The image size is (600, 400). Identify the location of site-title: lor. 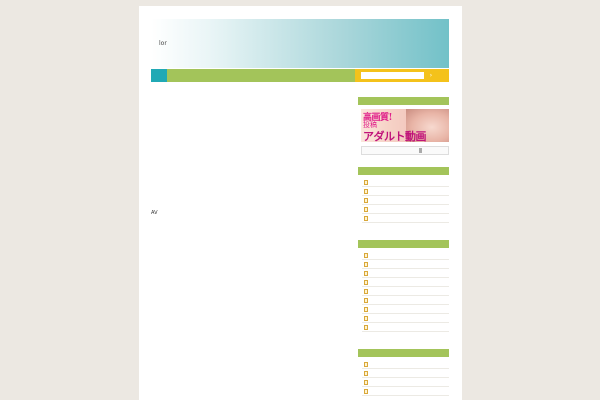
(163, 43).